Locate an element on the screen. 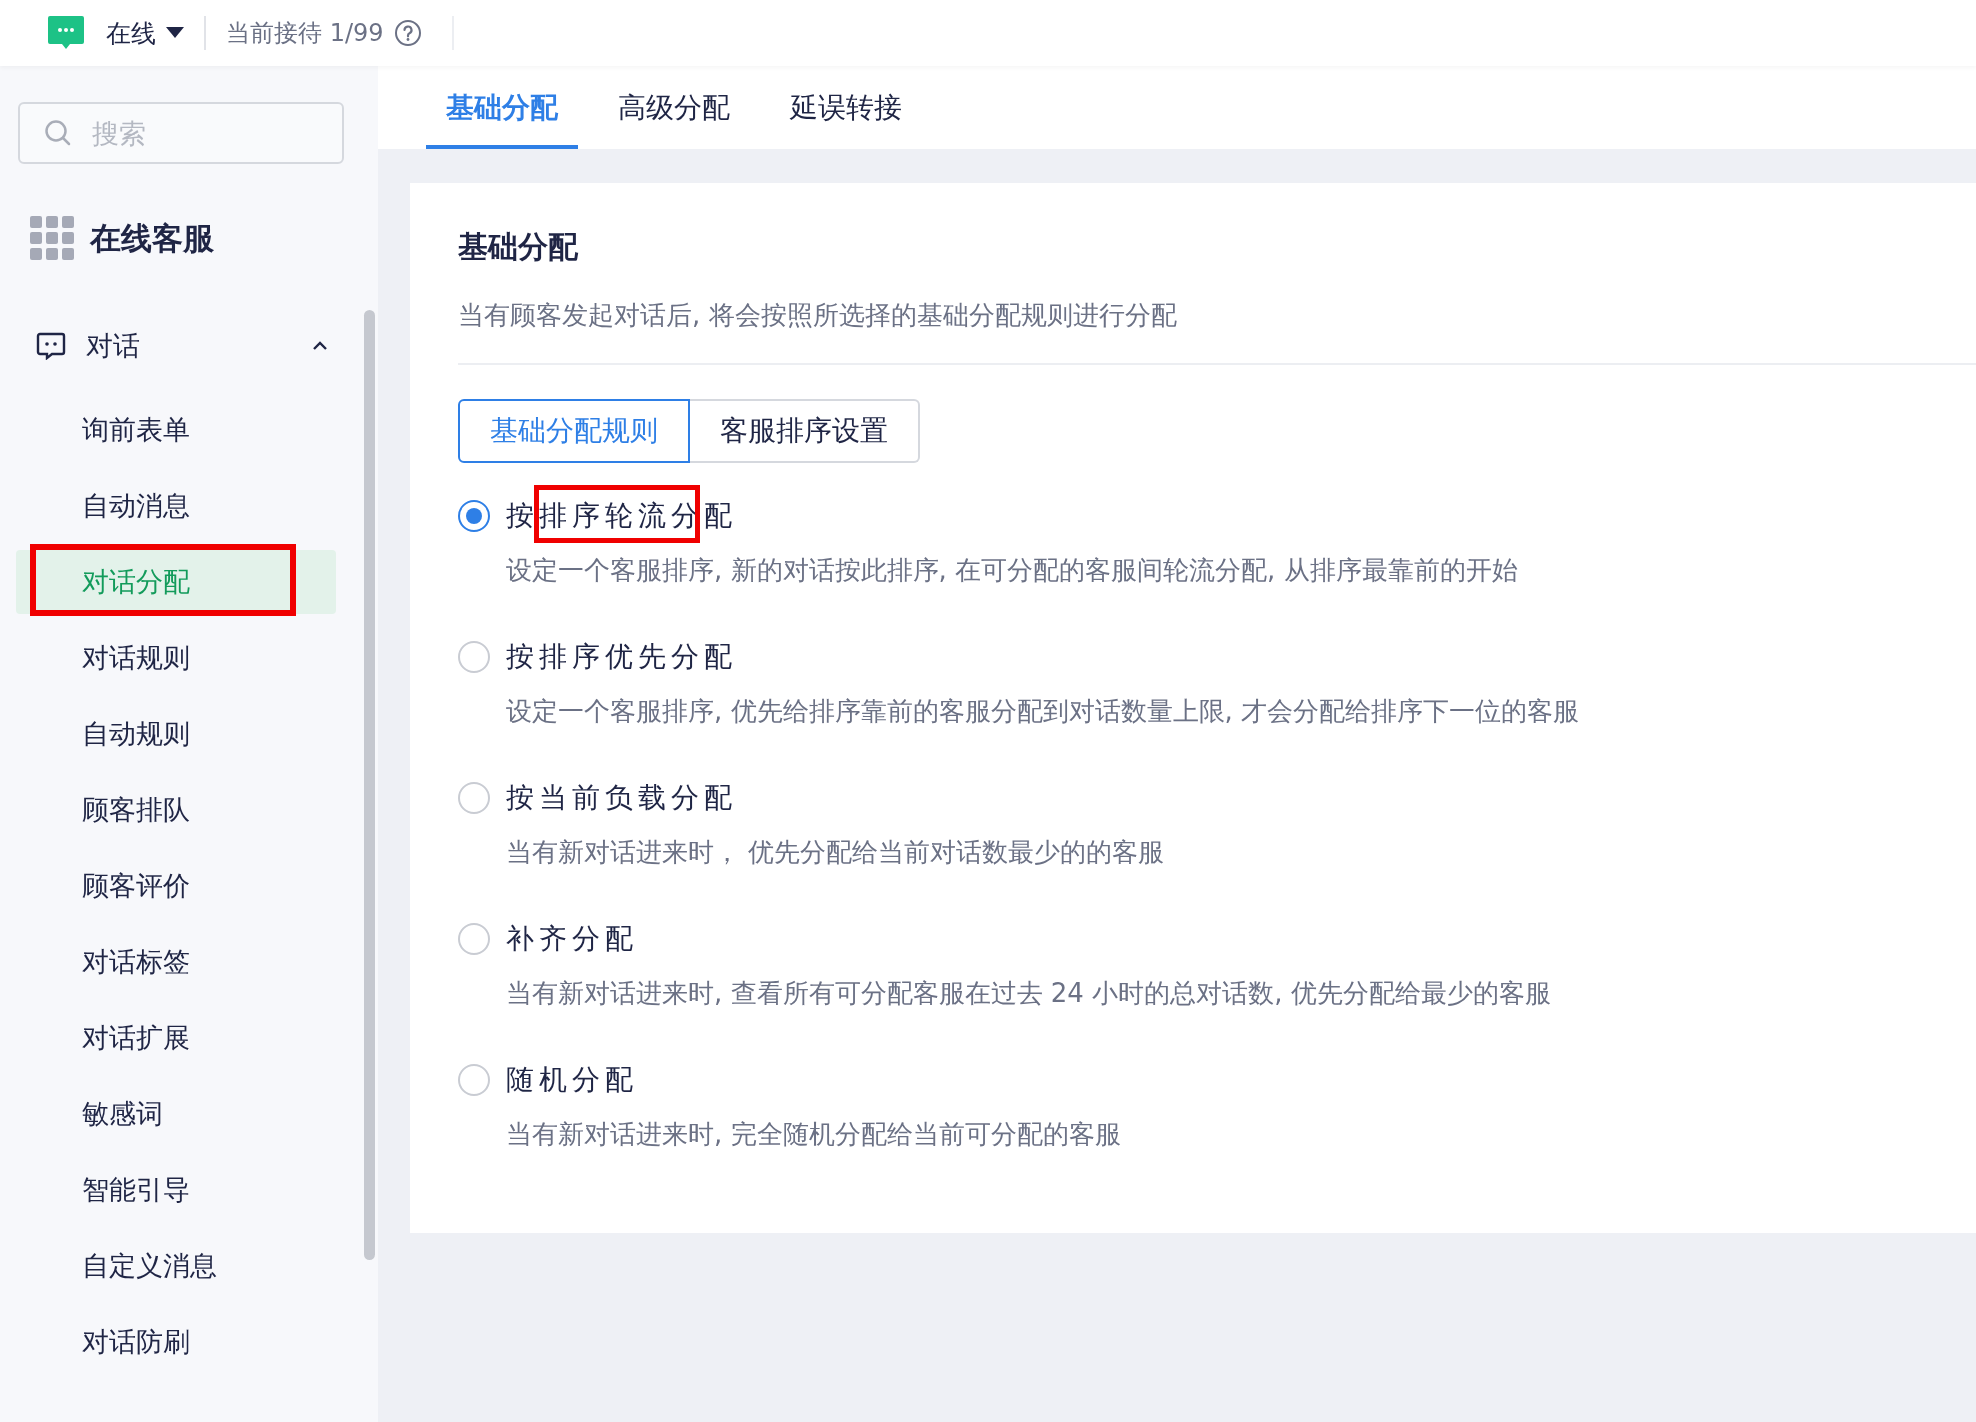 The image size is (1976, 1422). app-title: 在线客服 is located at coordinates (152, 238).